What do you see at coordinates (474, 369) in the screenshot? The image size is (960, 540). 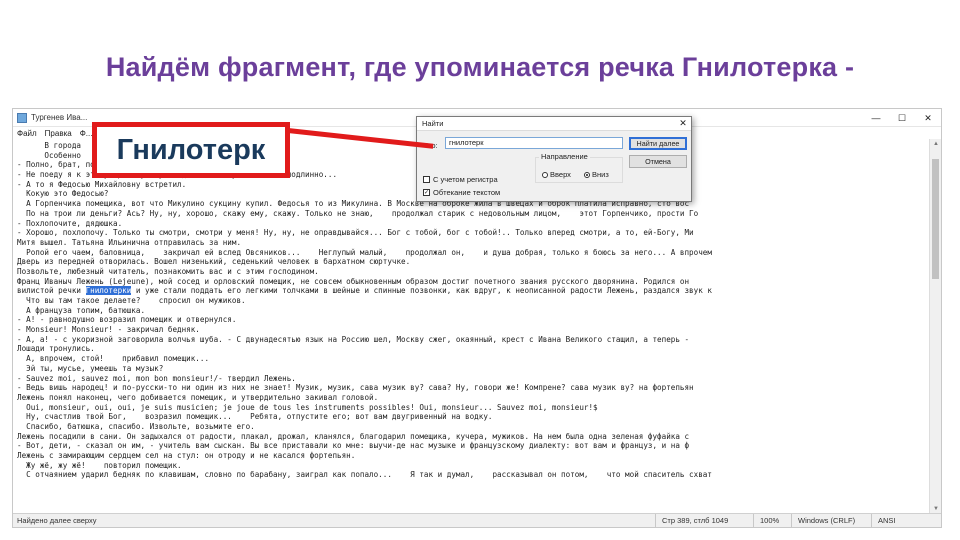 I see `text-line: Эй ты, мусье, умеешь та музык?` at bounding box center [474, 369].